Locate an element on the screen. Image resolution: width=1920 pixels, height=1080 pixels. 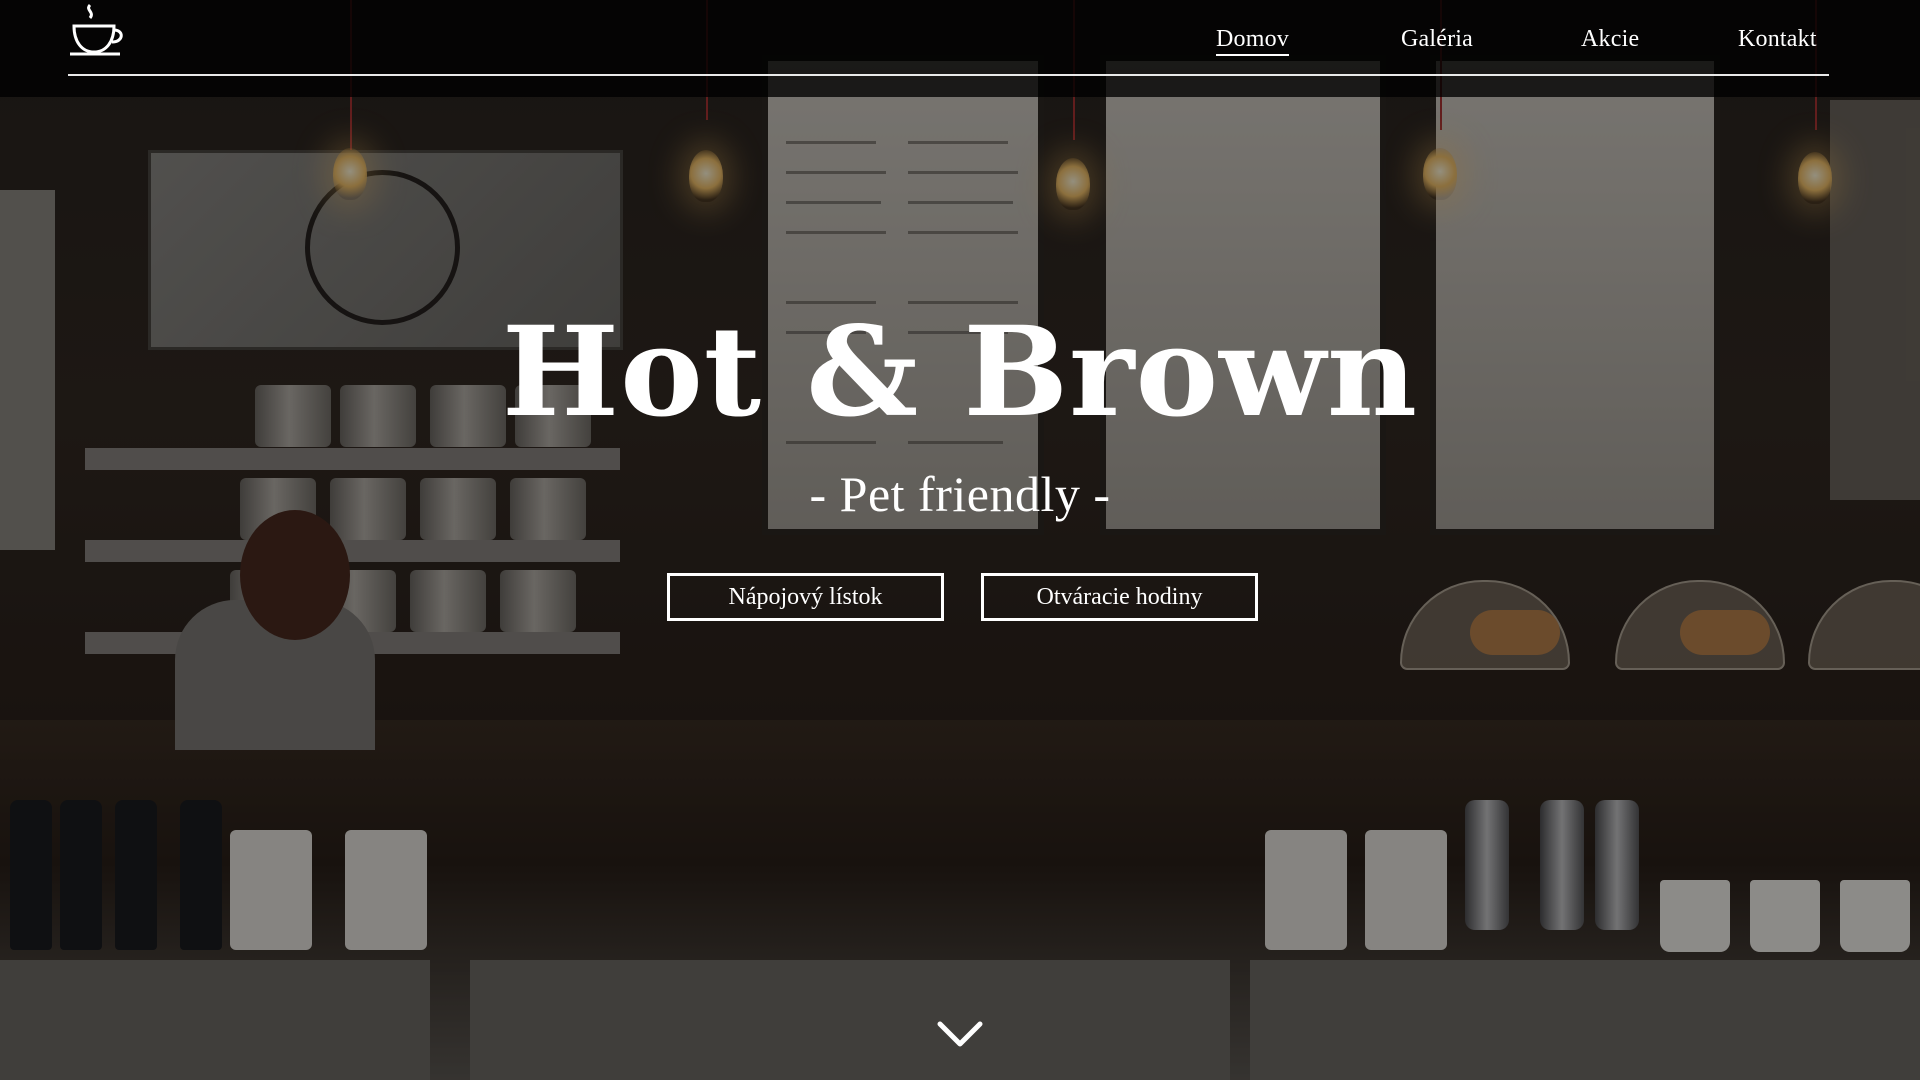
drink-menu-button: Nápojový lístok is located at coordinates (805, 597).